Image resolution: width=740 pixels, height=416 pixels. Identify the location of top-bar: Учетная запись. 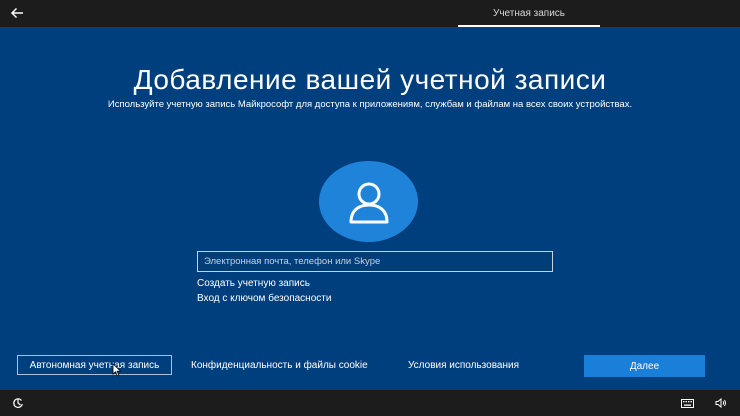
(370, 13).